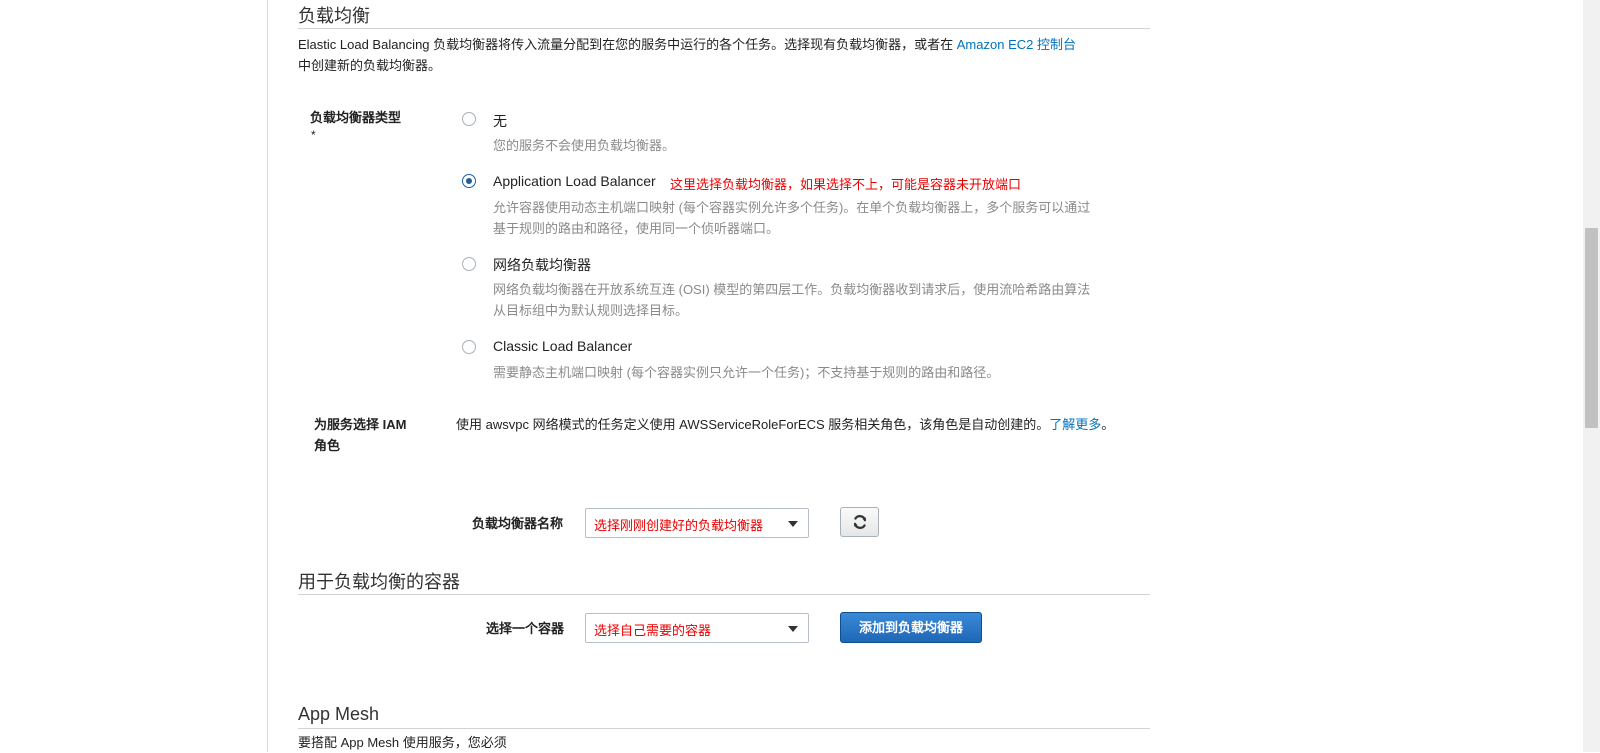  Describe the element at coordinates (313, 135) in the screenshot. I see `required-mark: *` at that location.